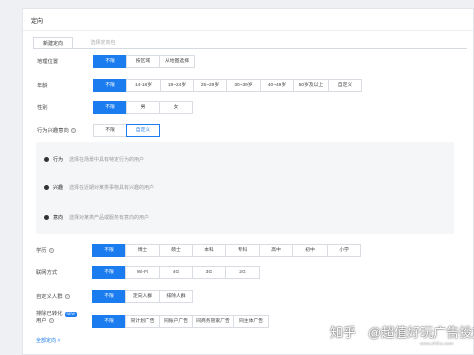 The height and width of the screenshot is (355, 474). What do you see at coordinates (177, 61) in the screenshot?
I see `geo-option-map: 从地图选择` at bounding box center [177, 61].